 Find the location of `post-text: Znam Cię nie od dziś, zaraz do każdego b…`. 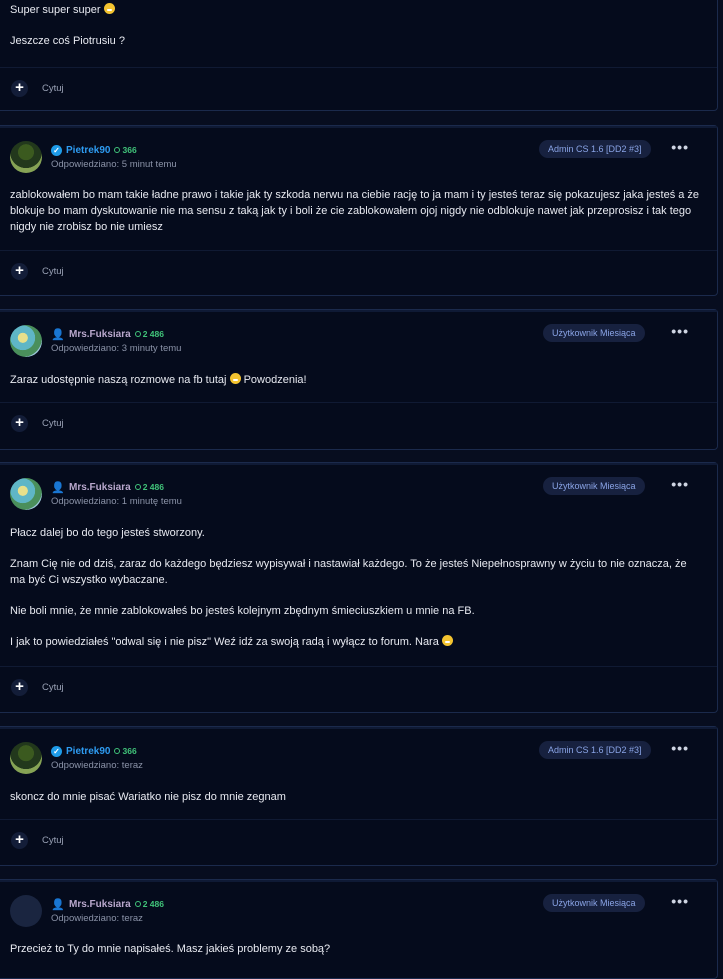

post-text: Znam Cię nie od dziś, zaraz do każdego b… is located at coordinates (348, 572).